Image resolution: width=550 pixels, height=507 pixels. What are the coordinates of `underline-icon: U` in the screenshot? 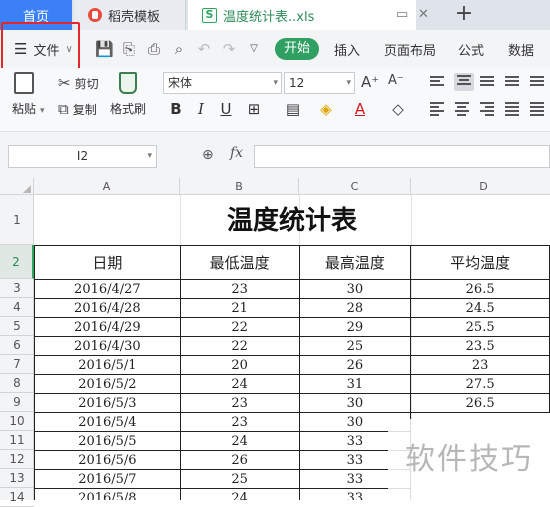 It's located at (226, 109).